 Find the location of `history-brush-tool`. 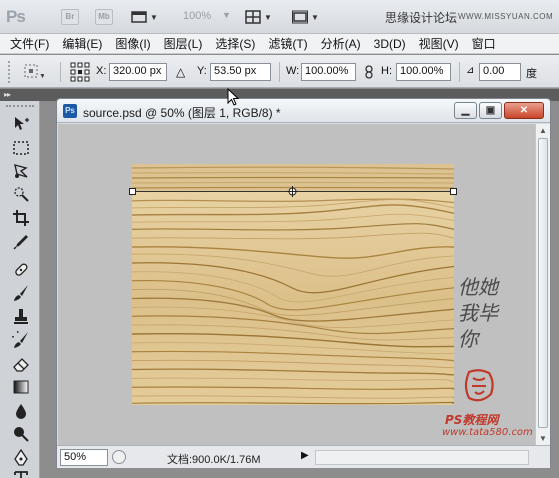

history-brush-tool is located at coordinates (21, 340).